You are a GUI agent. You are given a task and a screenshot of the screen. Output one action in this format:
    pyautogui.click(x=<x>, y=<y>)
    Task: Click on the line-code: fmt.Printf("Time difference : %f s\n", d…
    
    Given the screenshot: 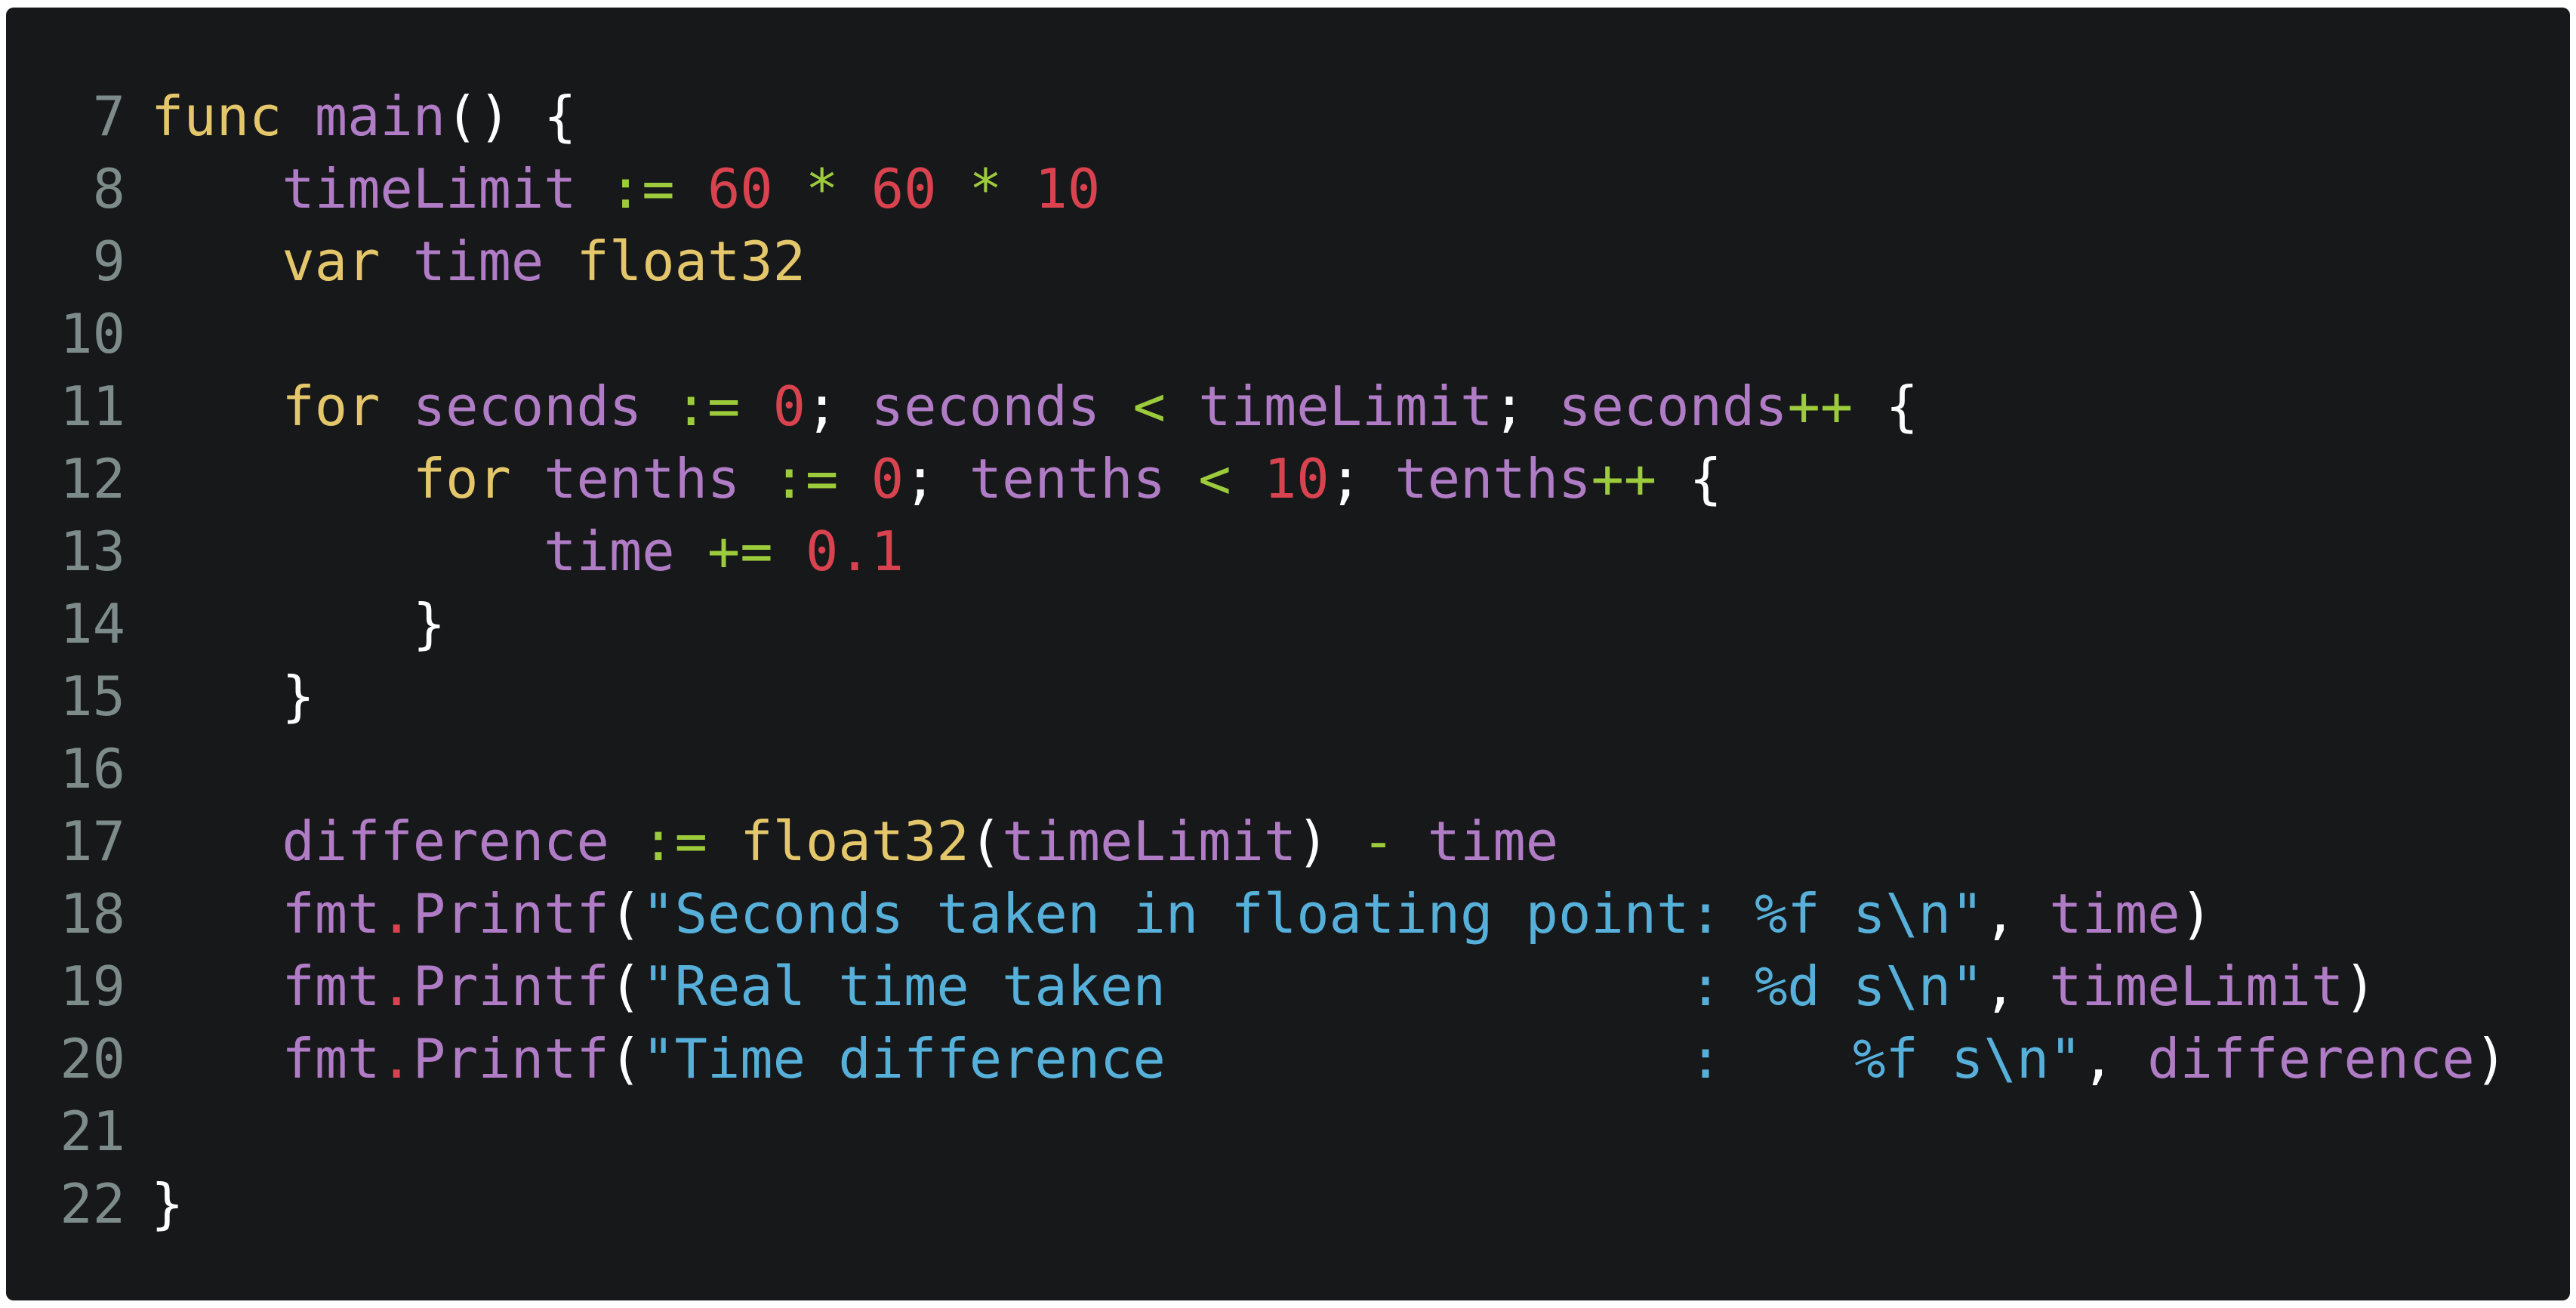 What is the action you would take?
    pyautogui.click(x=1360, y=1059)
    